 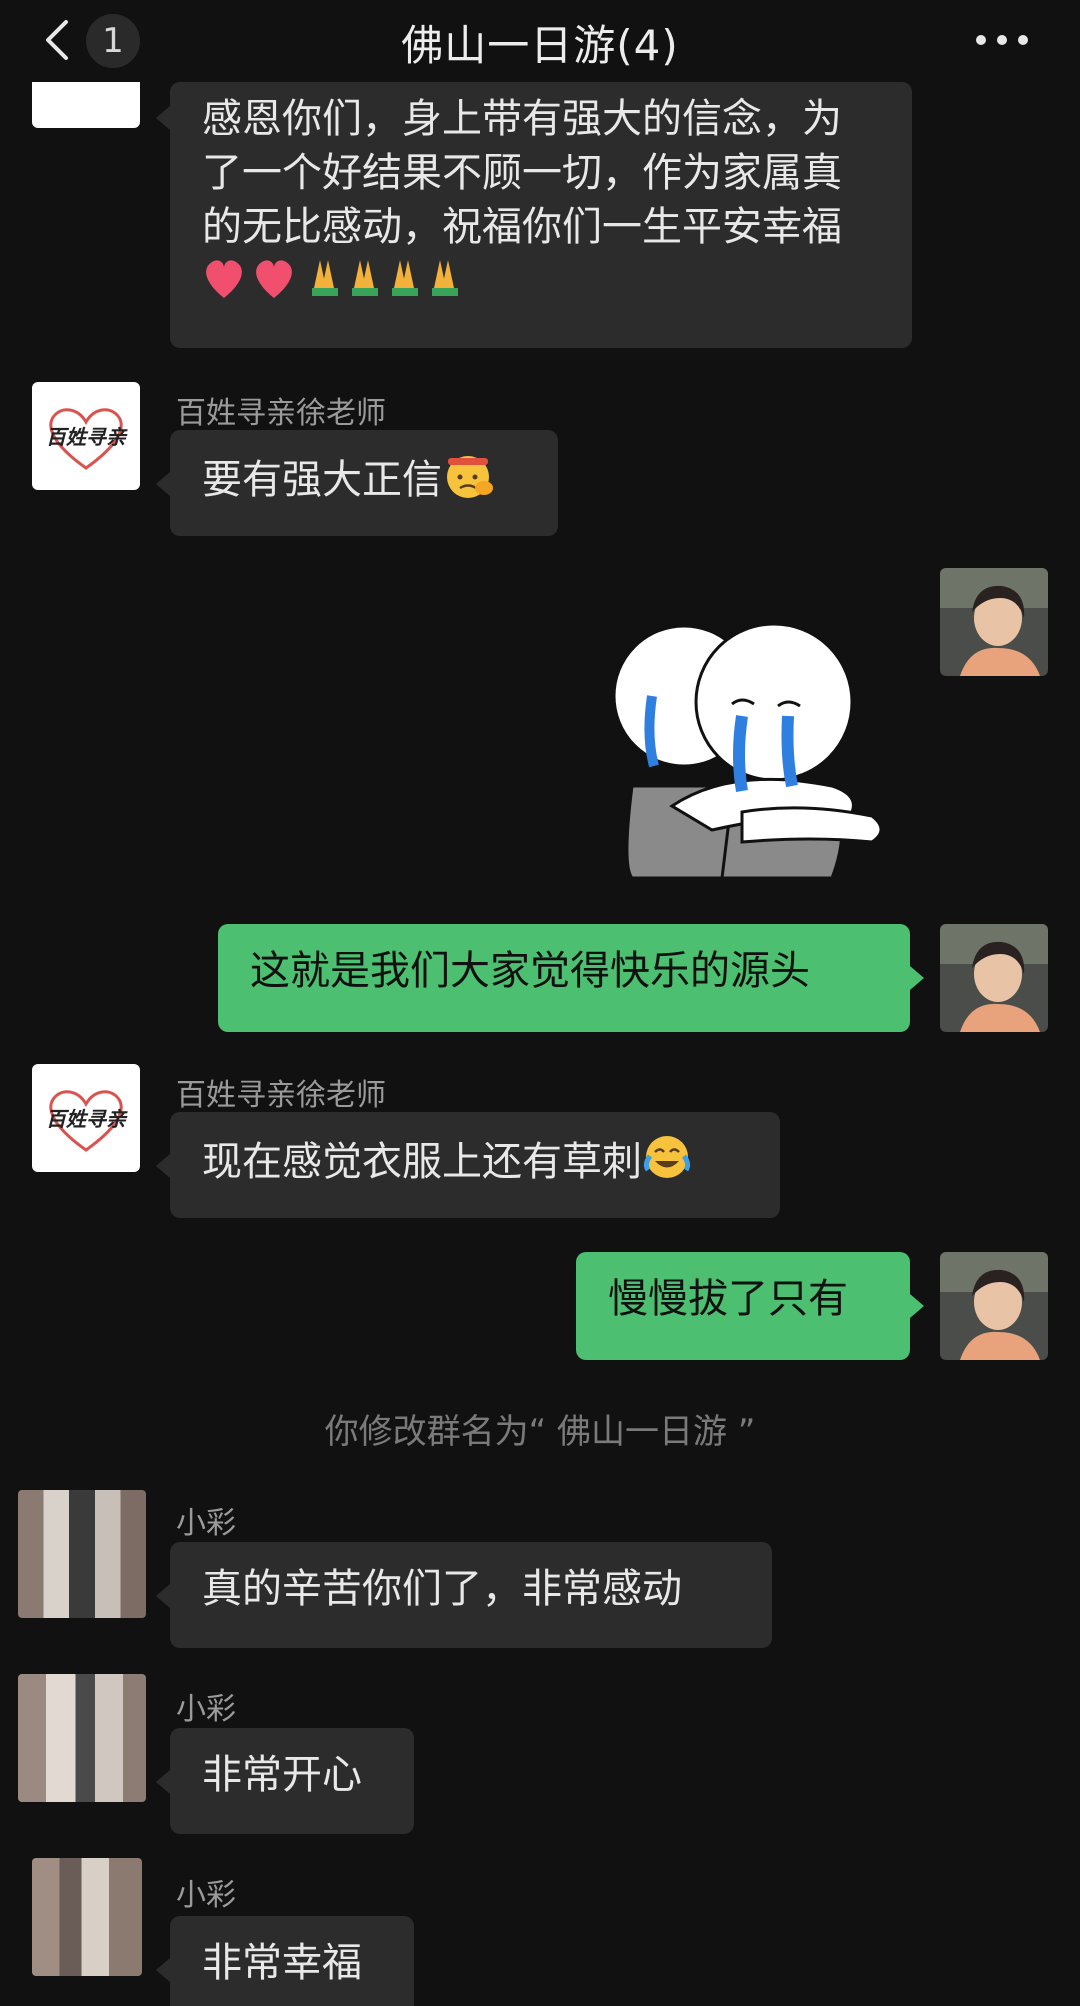 I want to click on message-bubble: 现在感觉衣服上还有草刺, so click(x=475, y=1165).